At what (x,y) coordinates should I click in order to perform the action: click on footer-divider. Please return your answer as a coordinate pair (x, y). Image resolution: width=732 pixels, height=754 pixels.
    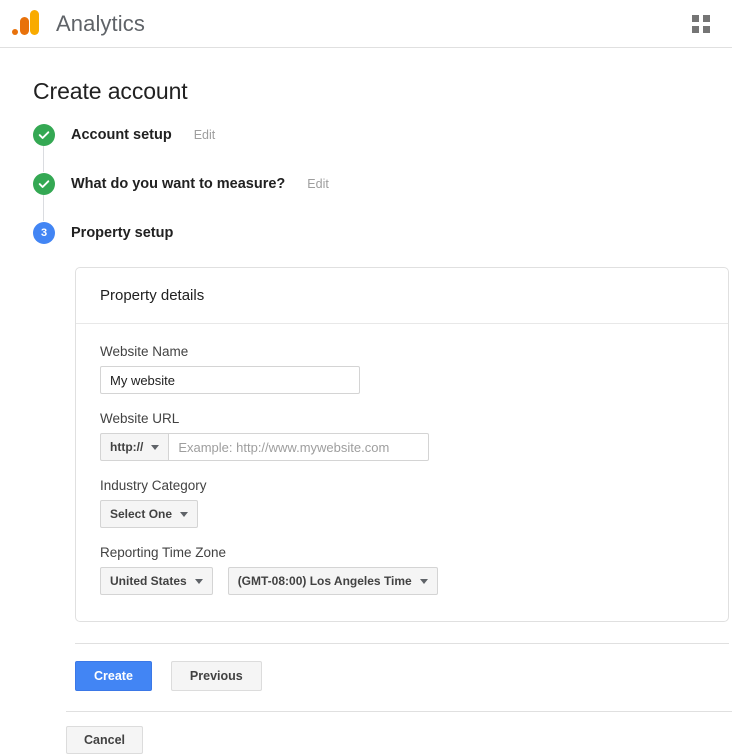
    Looking at the image, I should click on (399, 711).